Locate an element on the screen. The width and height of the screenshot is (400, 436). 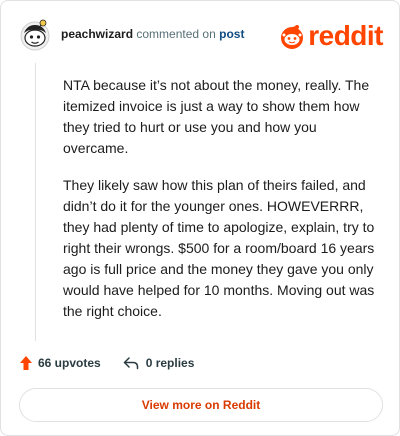
upvote-arrow-icon is located at coordinates (26, 363).